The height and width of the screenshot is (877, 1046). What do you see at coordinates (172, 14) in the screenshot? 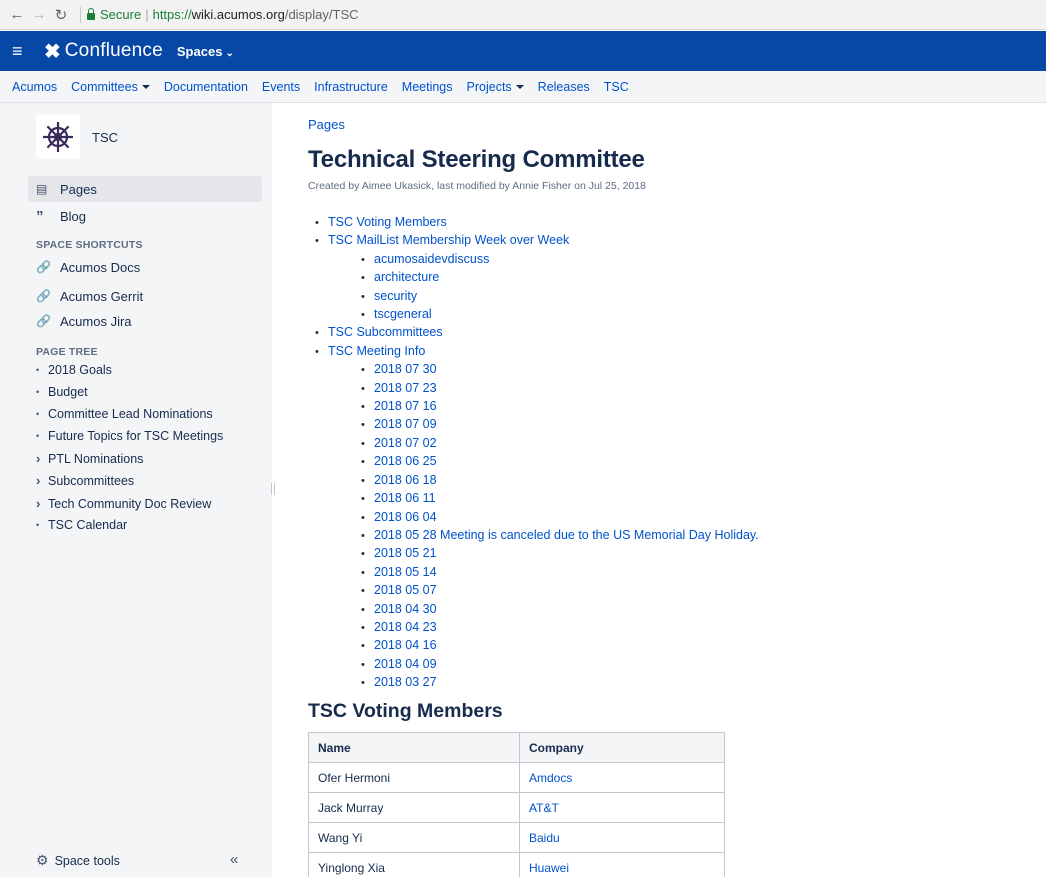
I see `url-scheme: https://` at bounding box center [172, 14].